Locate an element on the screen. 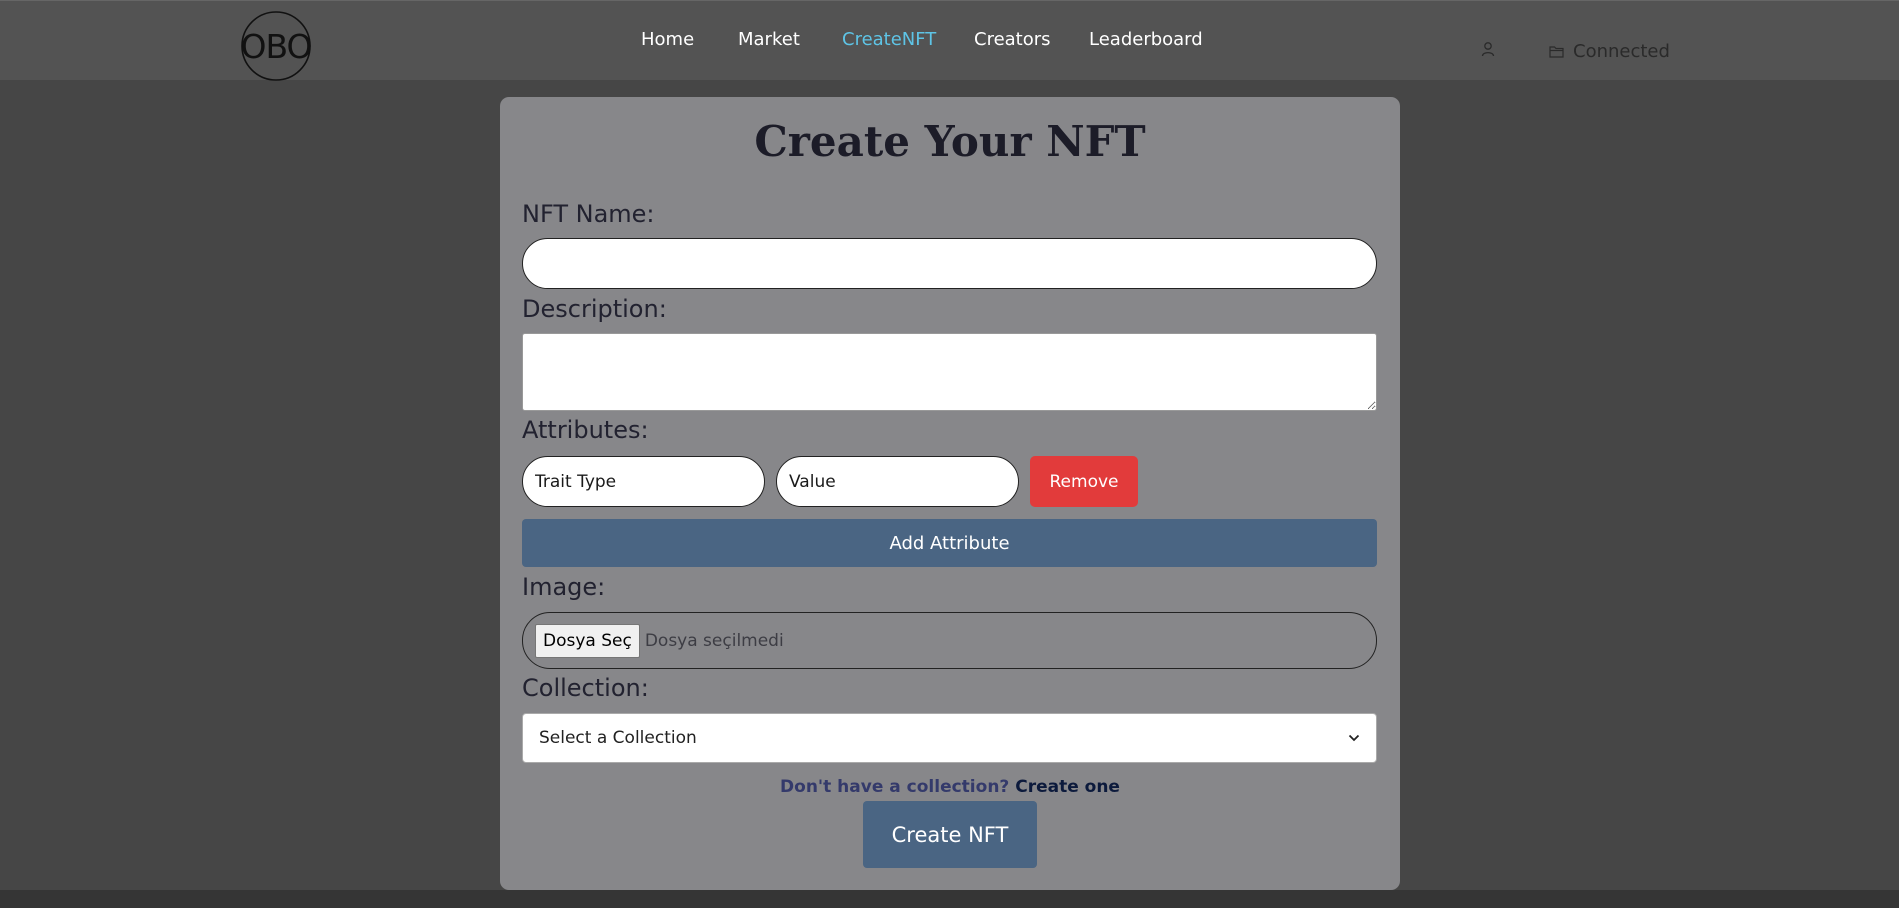  nav-leaderboard: Leaderboard is located at coordinates (1146, 39).